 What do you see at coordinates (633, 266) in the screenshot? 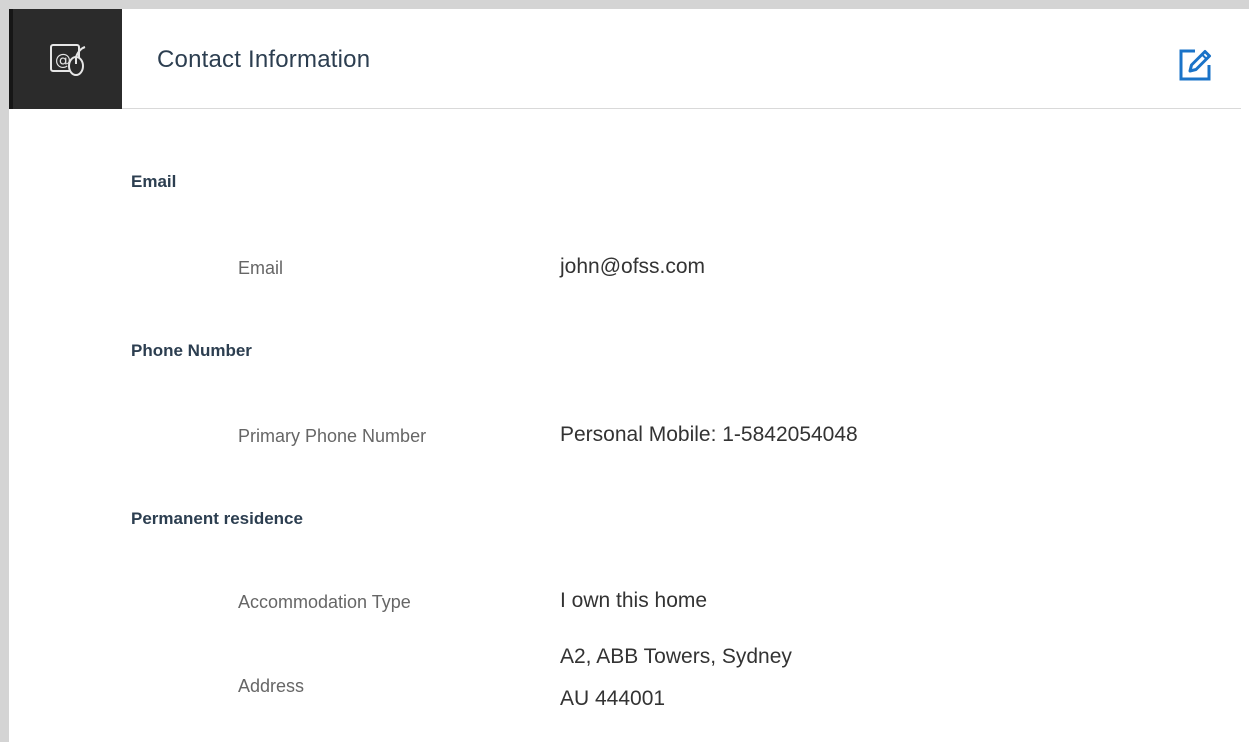
I see `email-value: john@ofss.com` at bounding box center [633, 266].